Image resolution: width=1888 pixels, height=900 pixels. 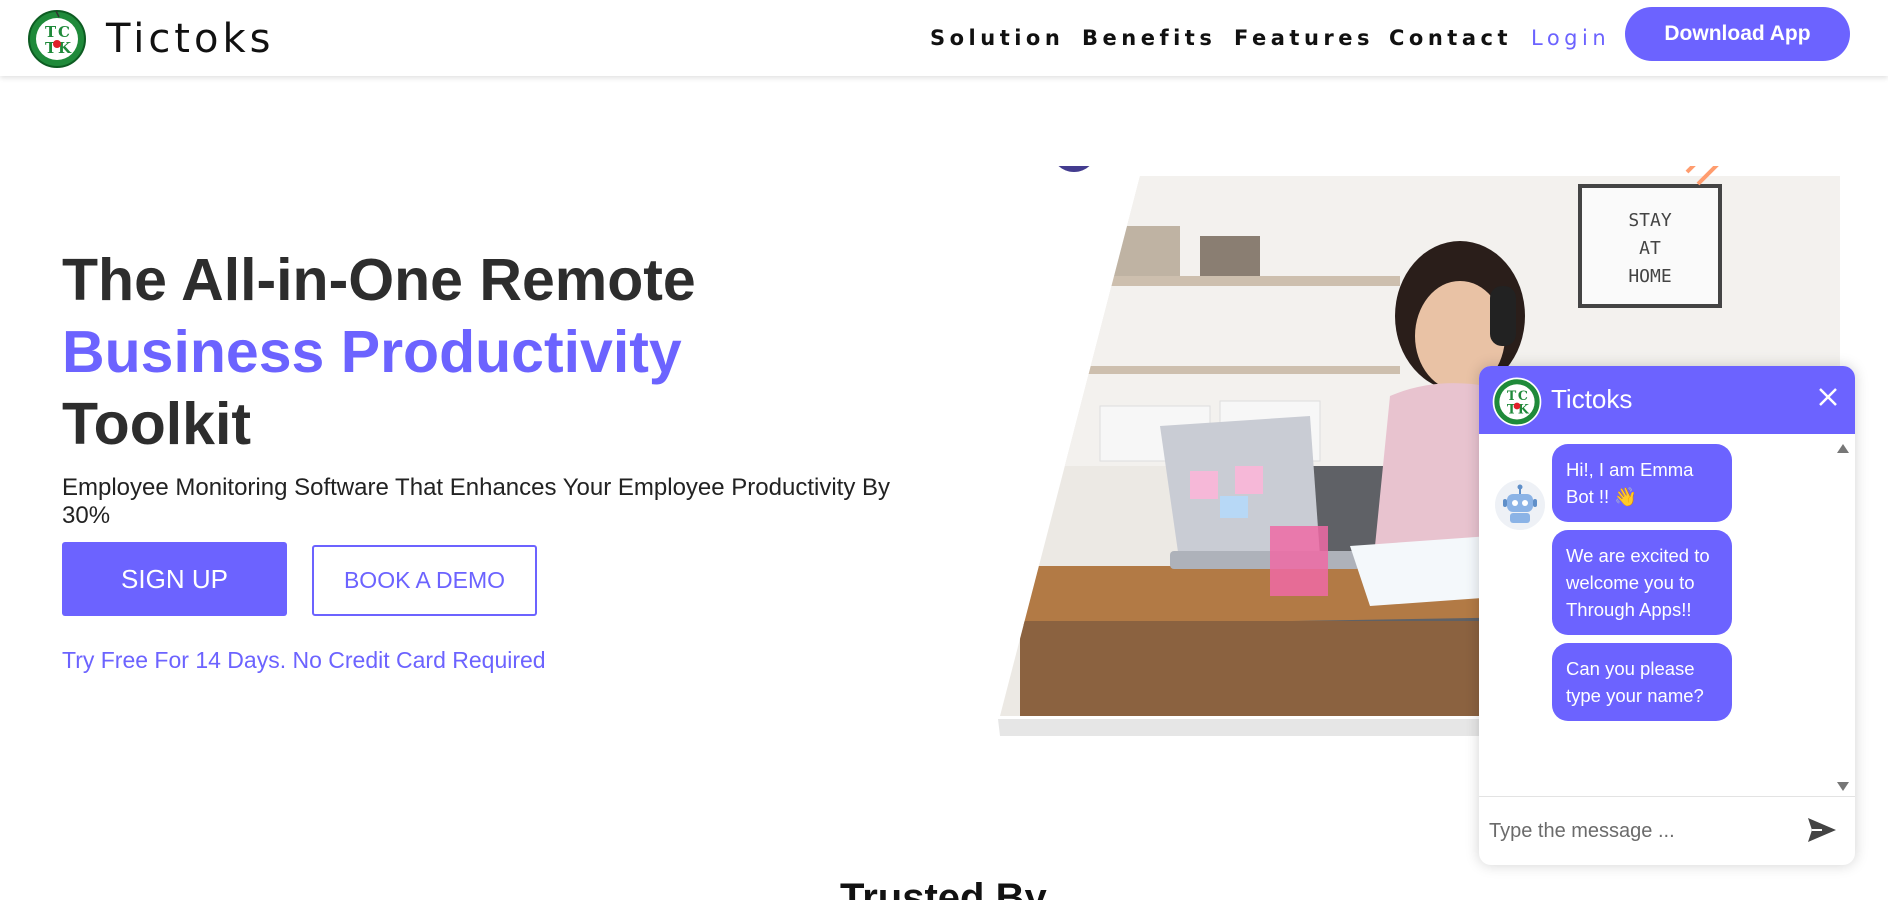 What do you see at coordinates (1304, 38) in the screenshot?
I see `nav-features: Features` at bounding box center [1304, 38].